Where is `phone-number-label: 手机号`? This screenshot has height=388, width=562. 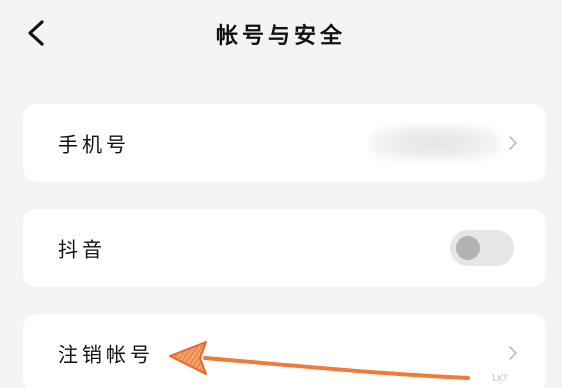
phone-number-label: 手机号 is located at coordinates (94, 144).